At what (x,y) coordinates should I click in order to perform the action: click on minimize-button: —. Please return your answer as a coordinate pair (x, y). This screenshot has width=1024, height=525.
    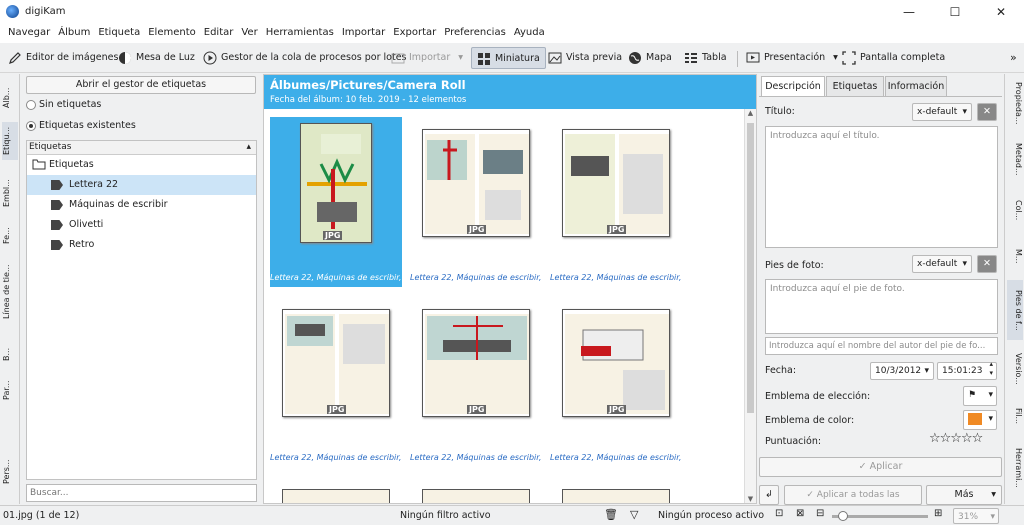
    Looking at the image, I should click on (909, 12).